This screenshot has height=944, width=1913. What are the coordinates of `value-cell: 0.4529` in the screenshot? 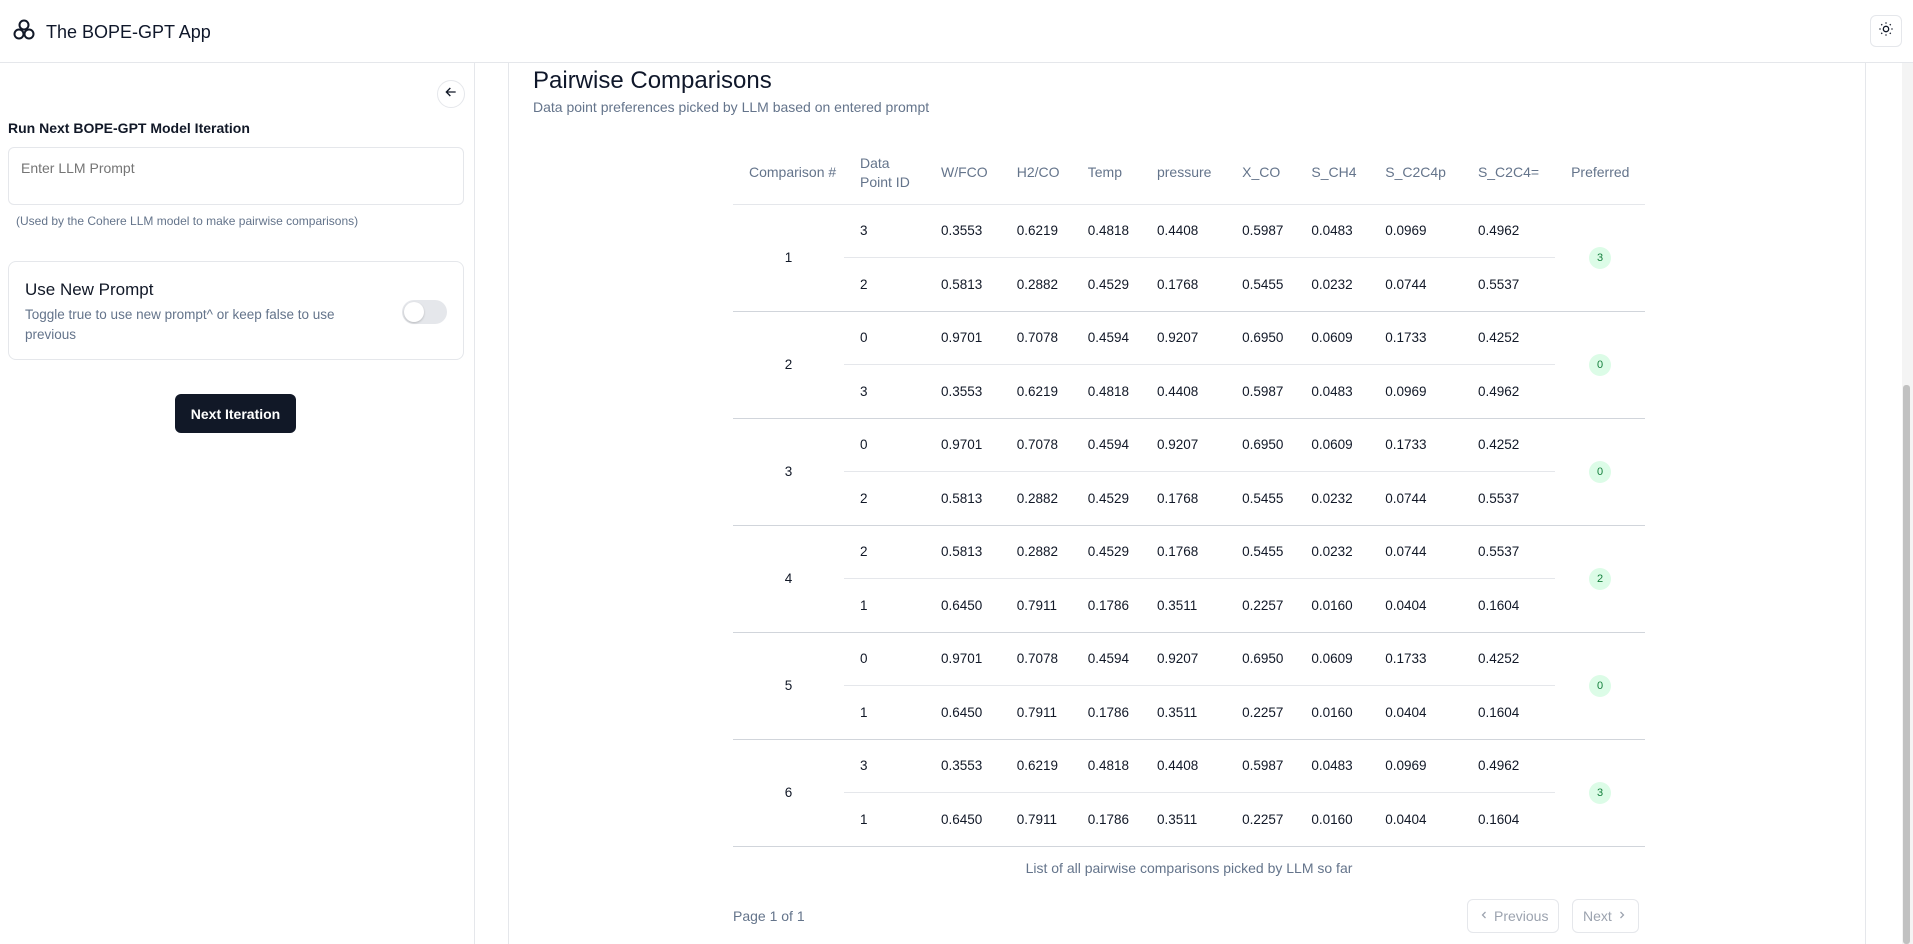 It's located at (1106, 552).